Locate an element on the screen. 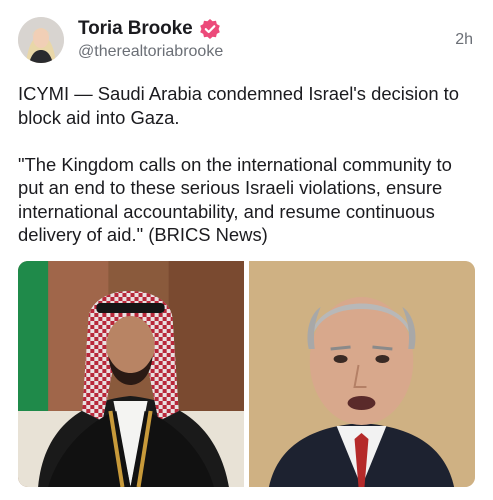  post-timestamp: 2h is located at coordinates (464, 40).